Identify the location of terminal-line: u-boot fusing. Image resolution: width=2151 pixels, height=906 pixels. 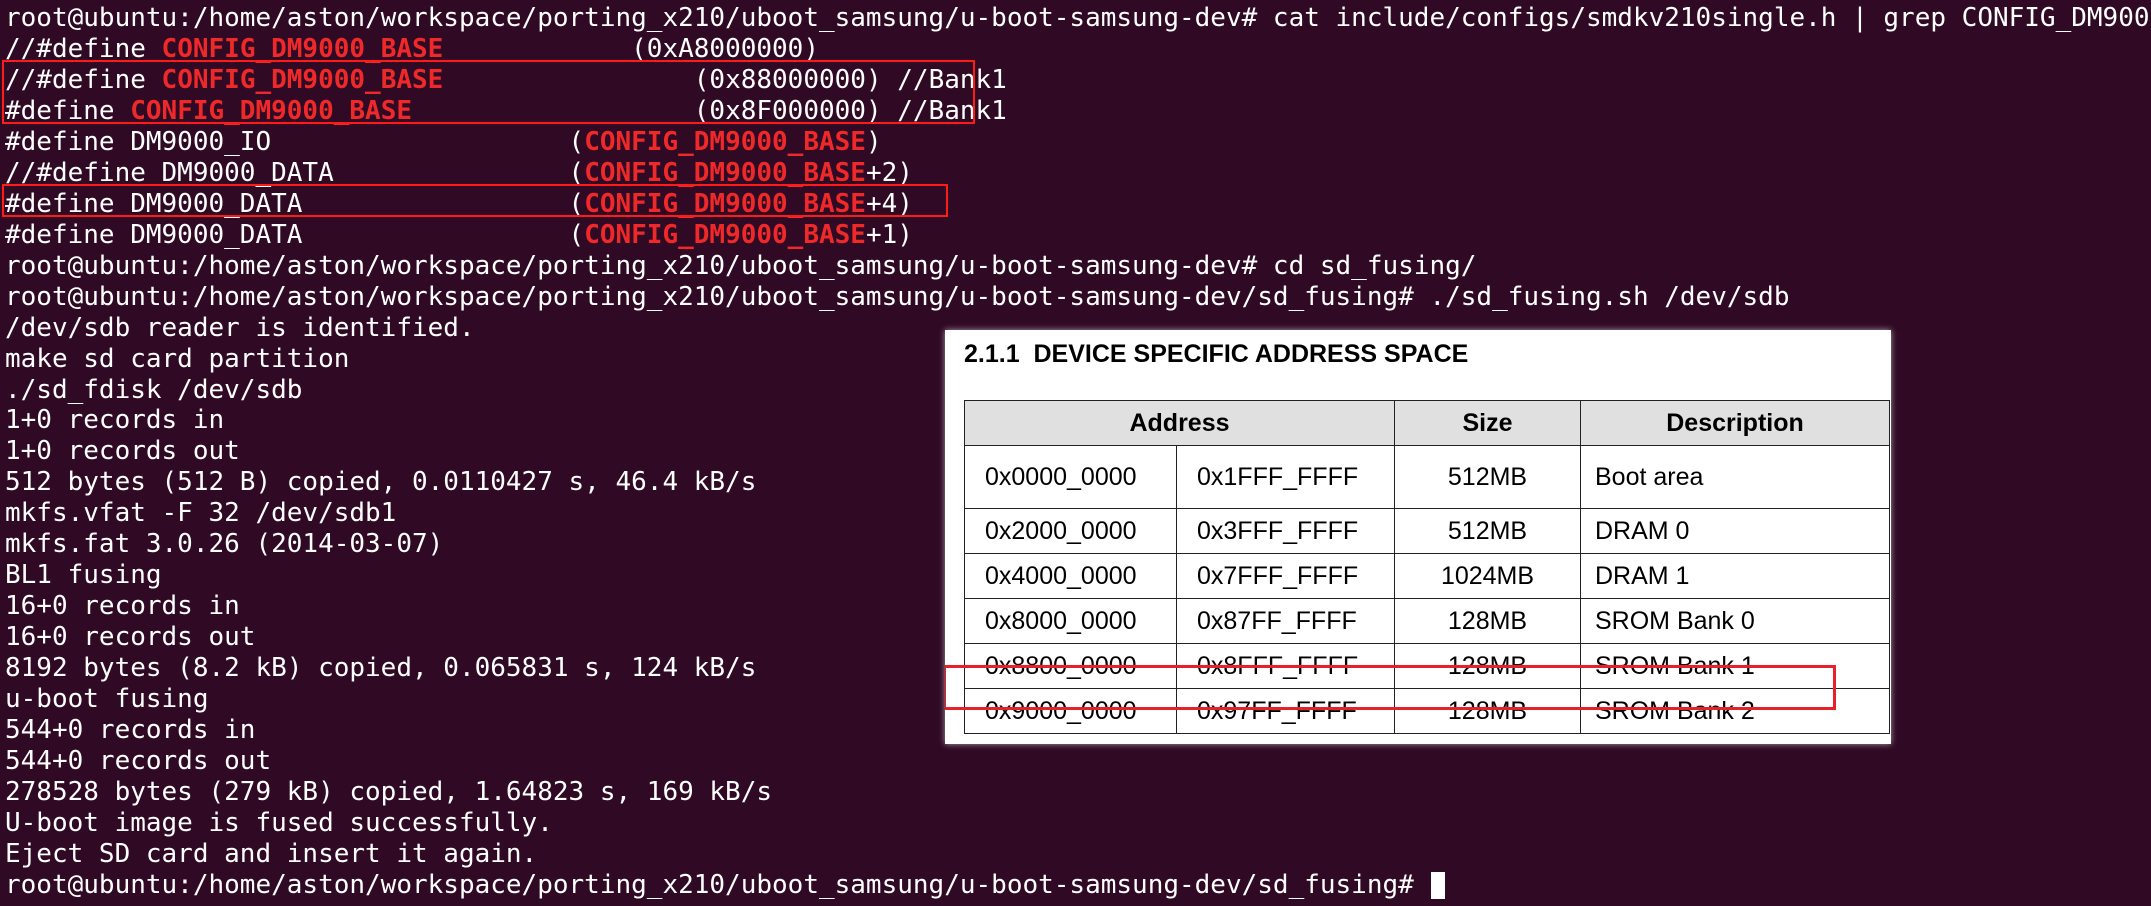
(107, 699).